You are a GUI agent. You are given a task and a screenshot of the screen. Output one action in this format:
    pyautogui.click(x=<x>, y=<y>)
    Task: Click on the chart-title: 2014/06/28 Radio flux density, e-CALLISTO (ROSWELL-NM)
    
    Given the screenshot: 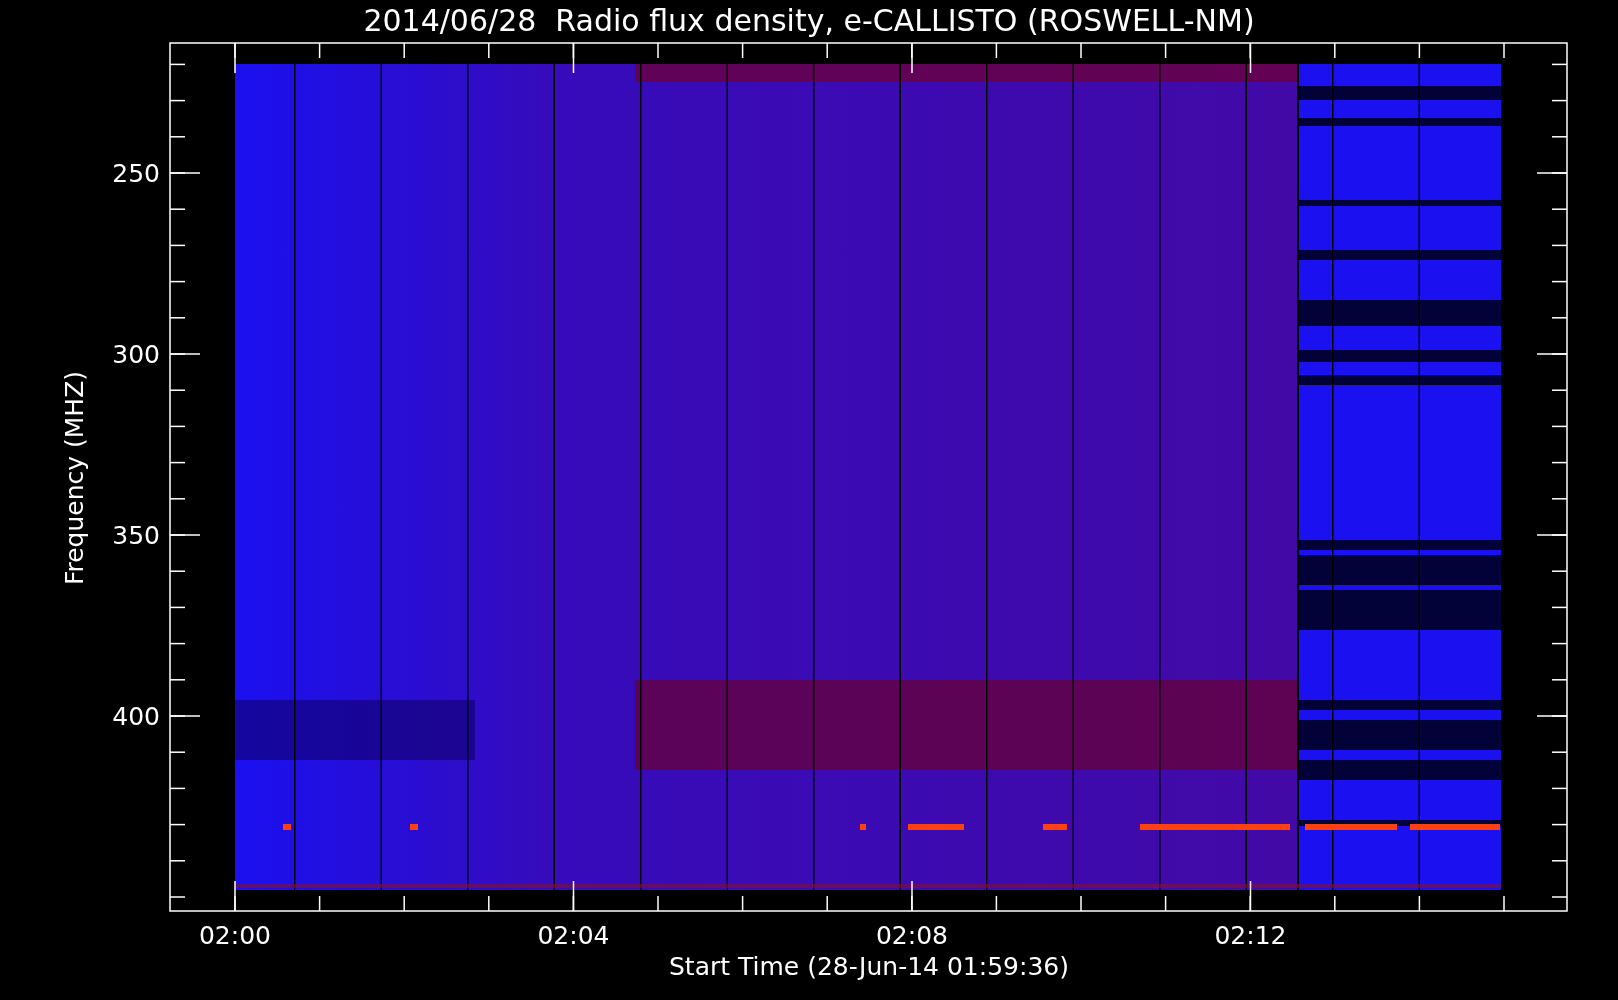 What is the action you would take?
    pyautogui.click(x=809, y=20)
    